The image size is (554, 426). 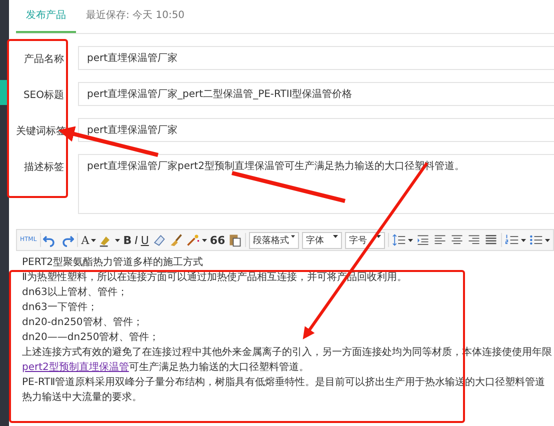 I want to click on field-label: 描述标签, so click(x=43, y=167).